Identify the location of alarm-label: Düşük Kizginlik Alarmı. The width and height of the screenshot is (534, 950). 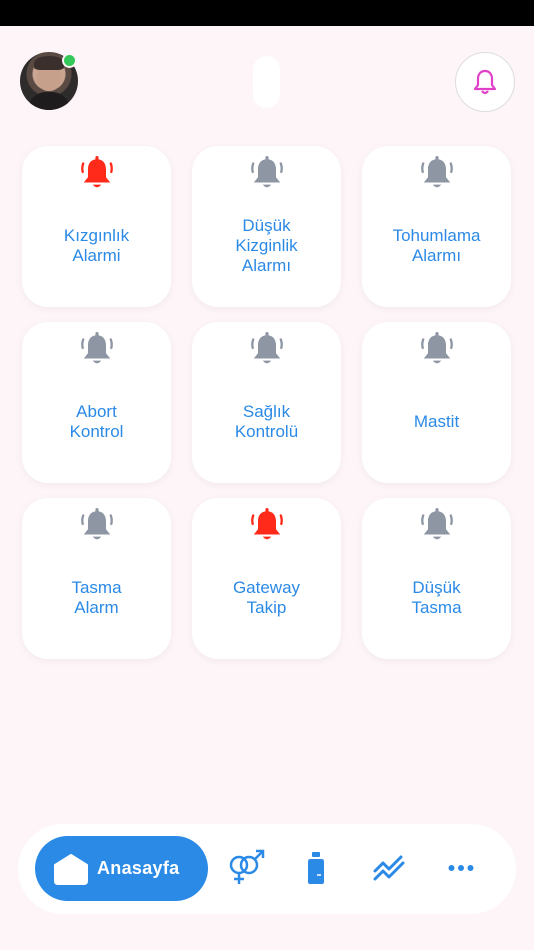
(266, 245).